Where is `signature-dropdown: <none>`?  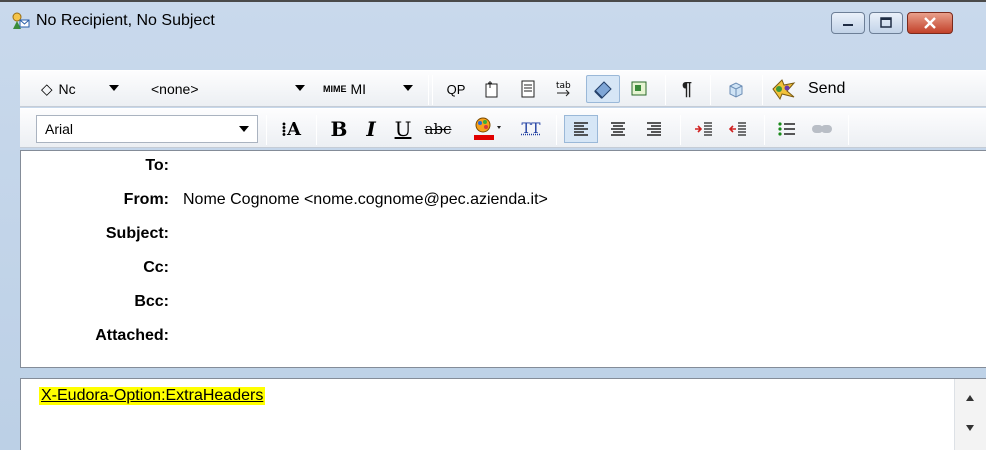
signature-dropdown: <none> is located at coordinates (222, 89).